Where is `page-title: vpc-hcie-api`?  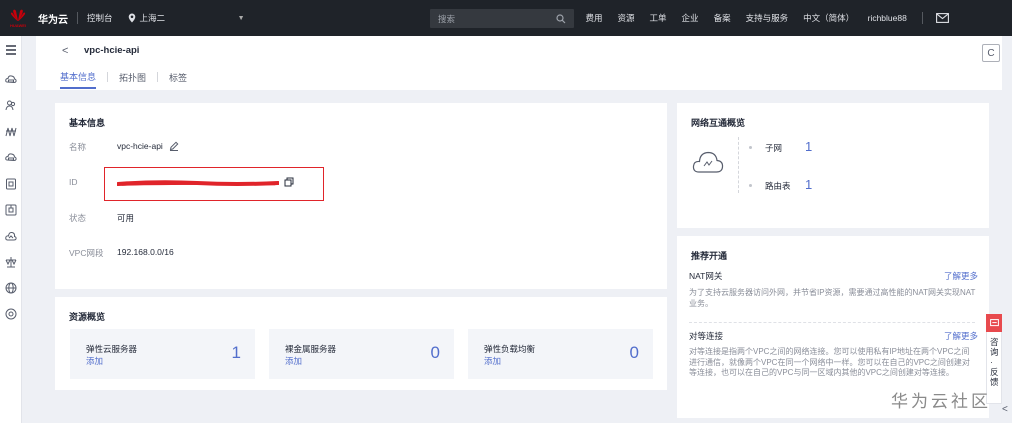 page-title: vpc-hcie-api is located at coordinates (112, 50).